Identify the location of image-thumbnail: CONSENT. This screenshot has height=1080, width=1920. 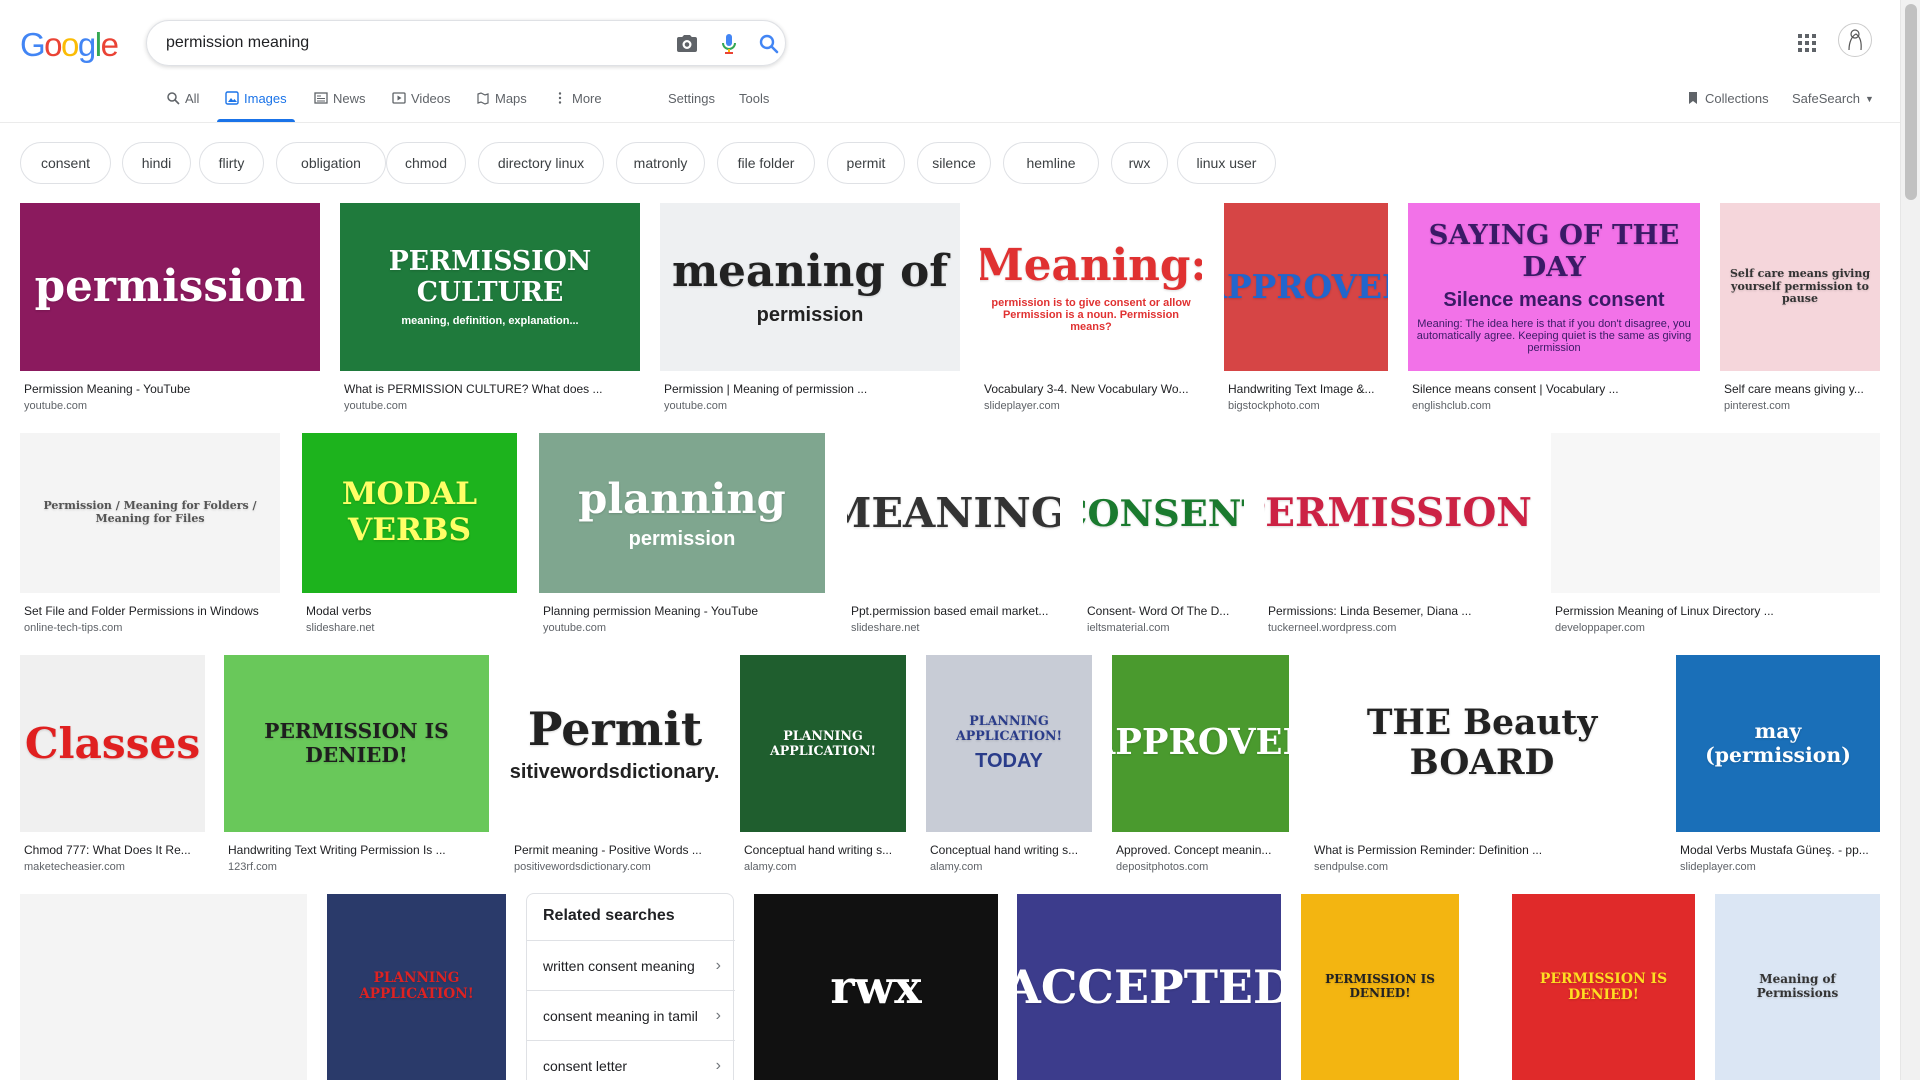
(1163, 513).